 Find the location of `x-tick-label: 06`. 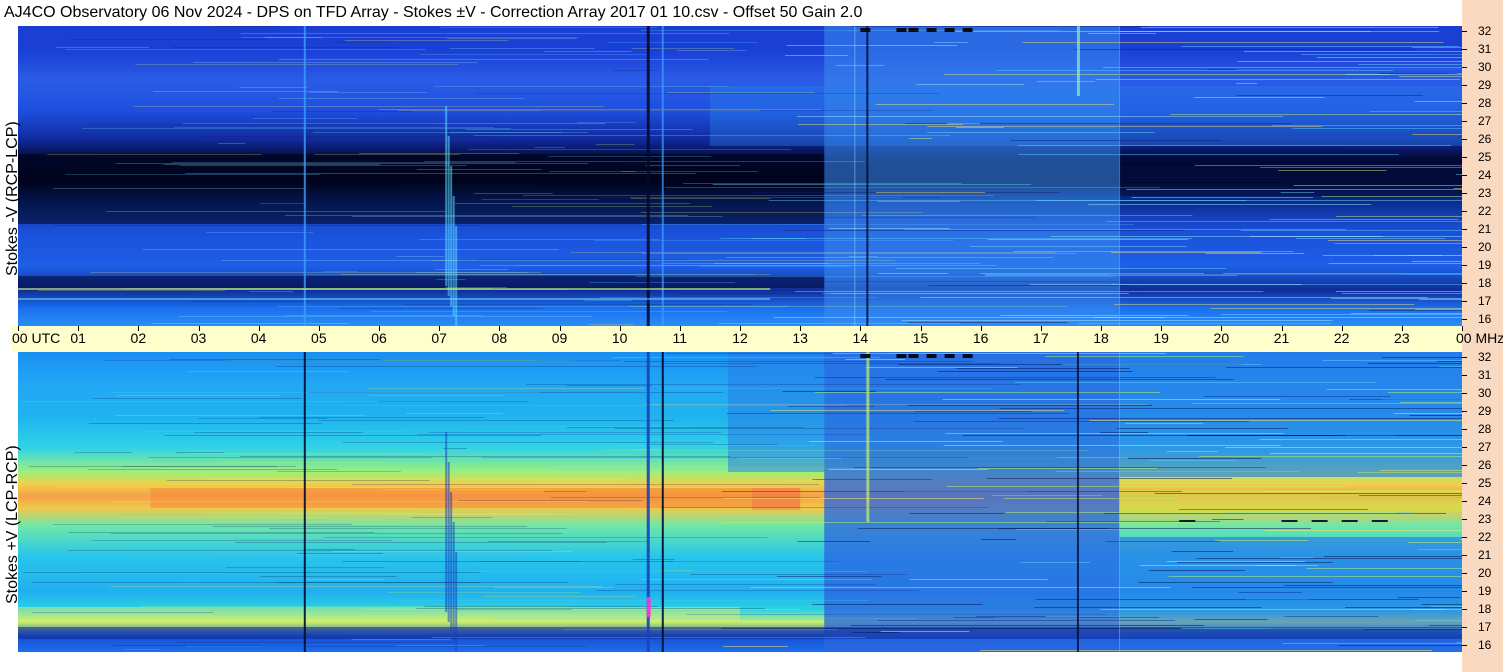

x-tick-label: 06 is located at coordinates (379, 338).